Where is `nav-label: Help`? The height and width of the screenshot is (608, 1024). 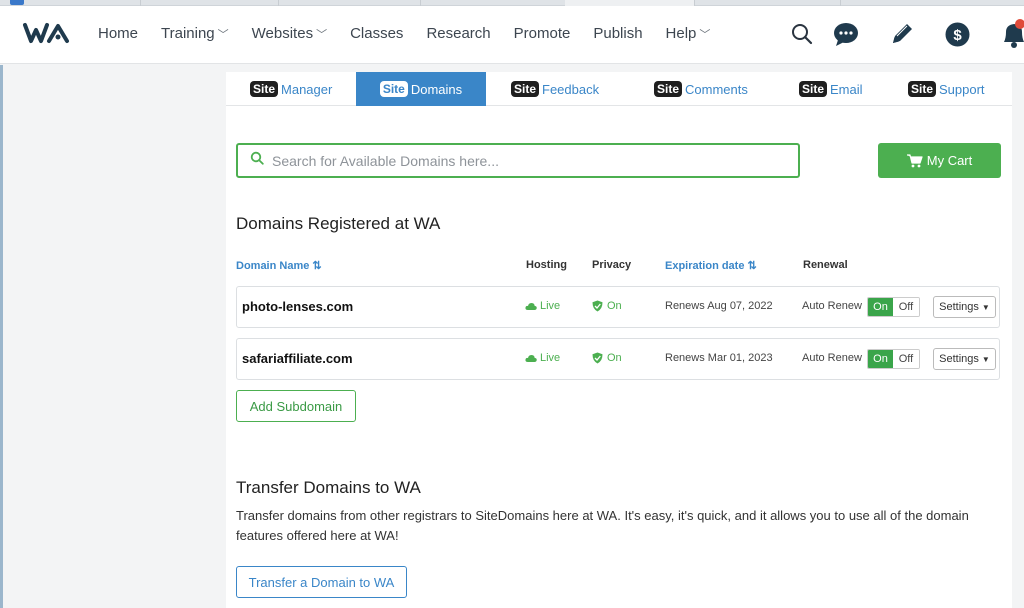 nav-label: Help is located at coordinates (681, 33).